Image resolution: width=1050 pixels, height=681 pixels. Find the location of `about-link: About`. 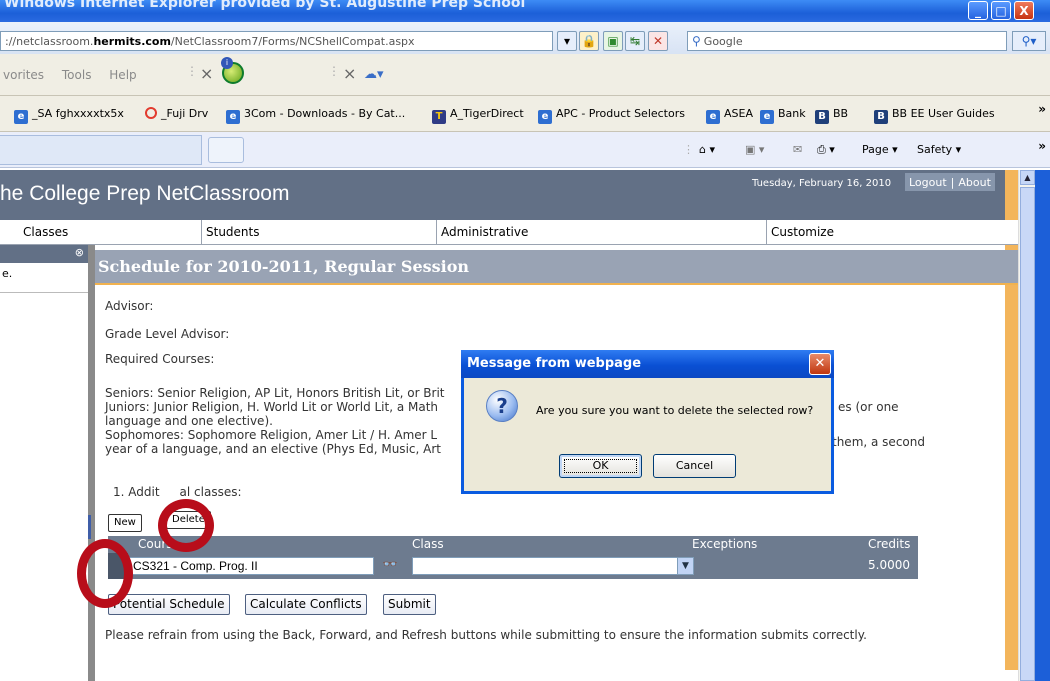

about-link: About is located at coordinates (974, 182).